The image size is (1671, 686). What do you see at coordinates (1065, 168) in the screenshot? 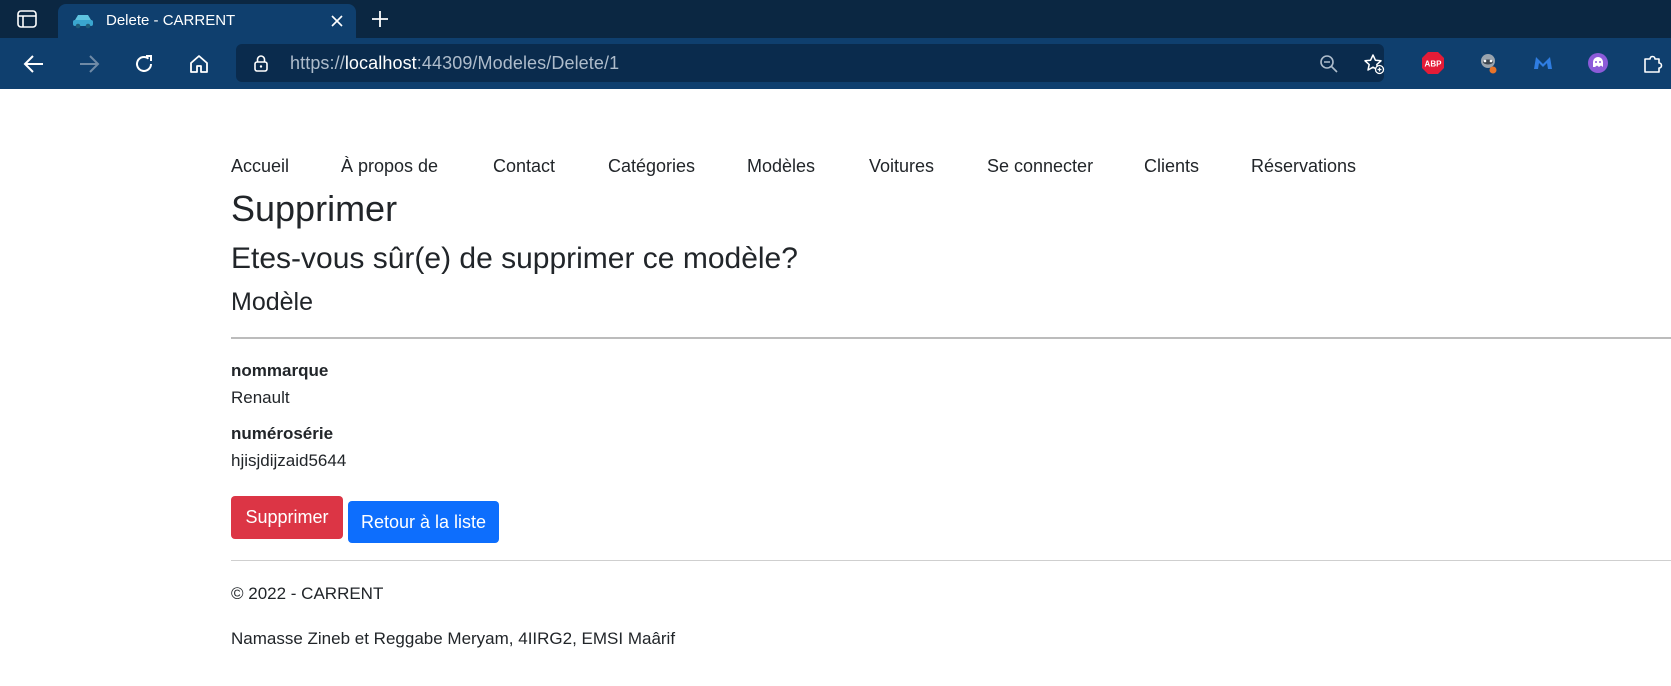
I see `nav-item-se-connecter: Se connecter` at bounding box center [1065, 168].